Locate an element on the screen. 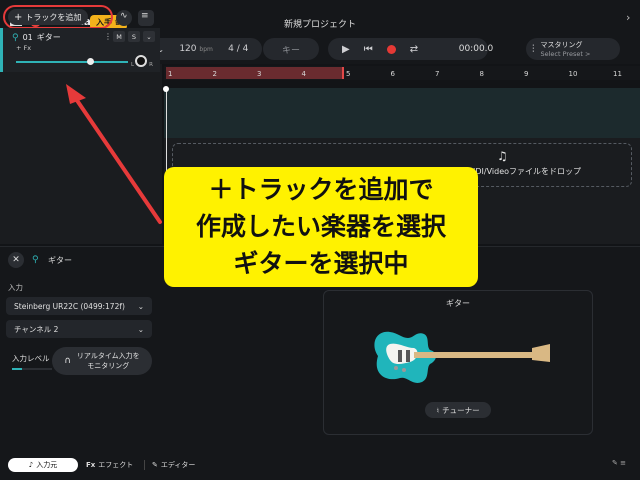  close-icon: ✕ is located at coordinates (16, 260).